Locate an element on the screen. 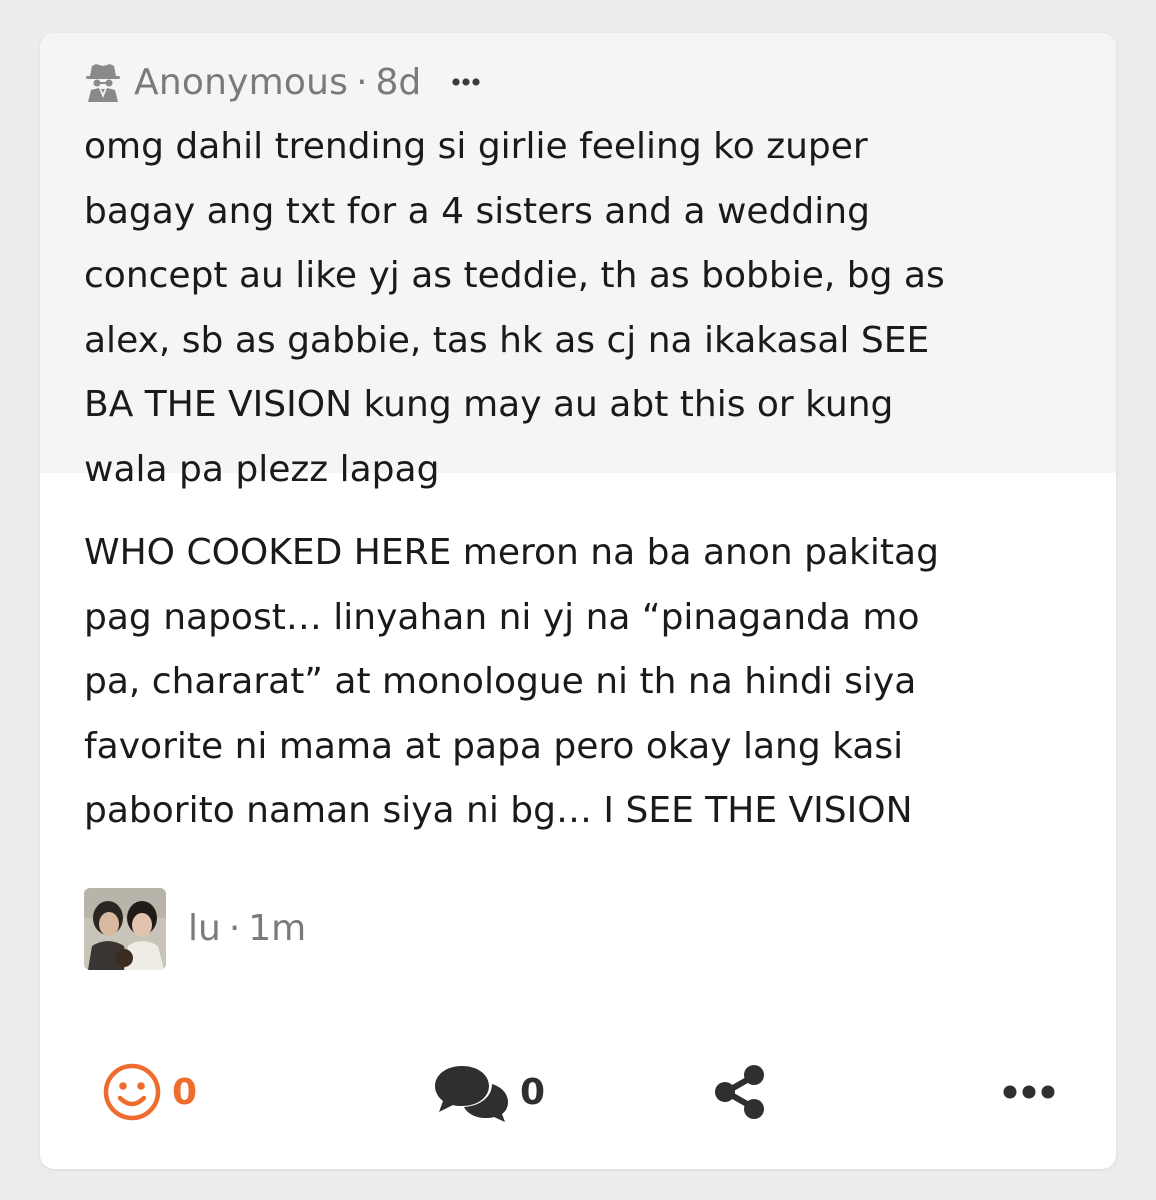 This screenshot has width=1156, height=1200. comment-button: 0 is located at coordinates (488, 1092).